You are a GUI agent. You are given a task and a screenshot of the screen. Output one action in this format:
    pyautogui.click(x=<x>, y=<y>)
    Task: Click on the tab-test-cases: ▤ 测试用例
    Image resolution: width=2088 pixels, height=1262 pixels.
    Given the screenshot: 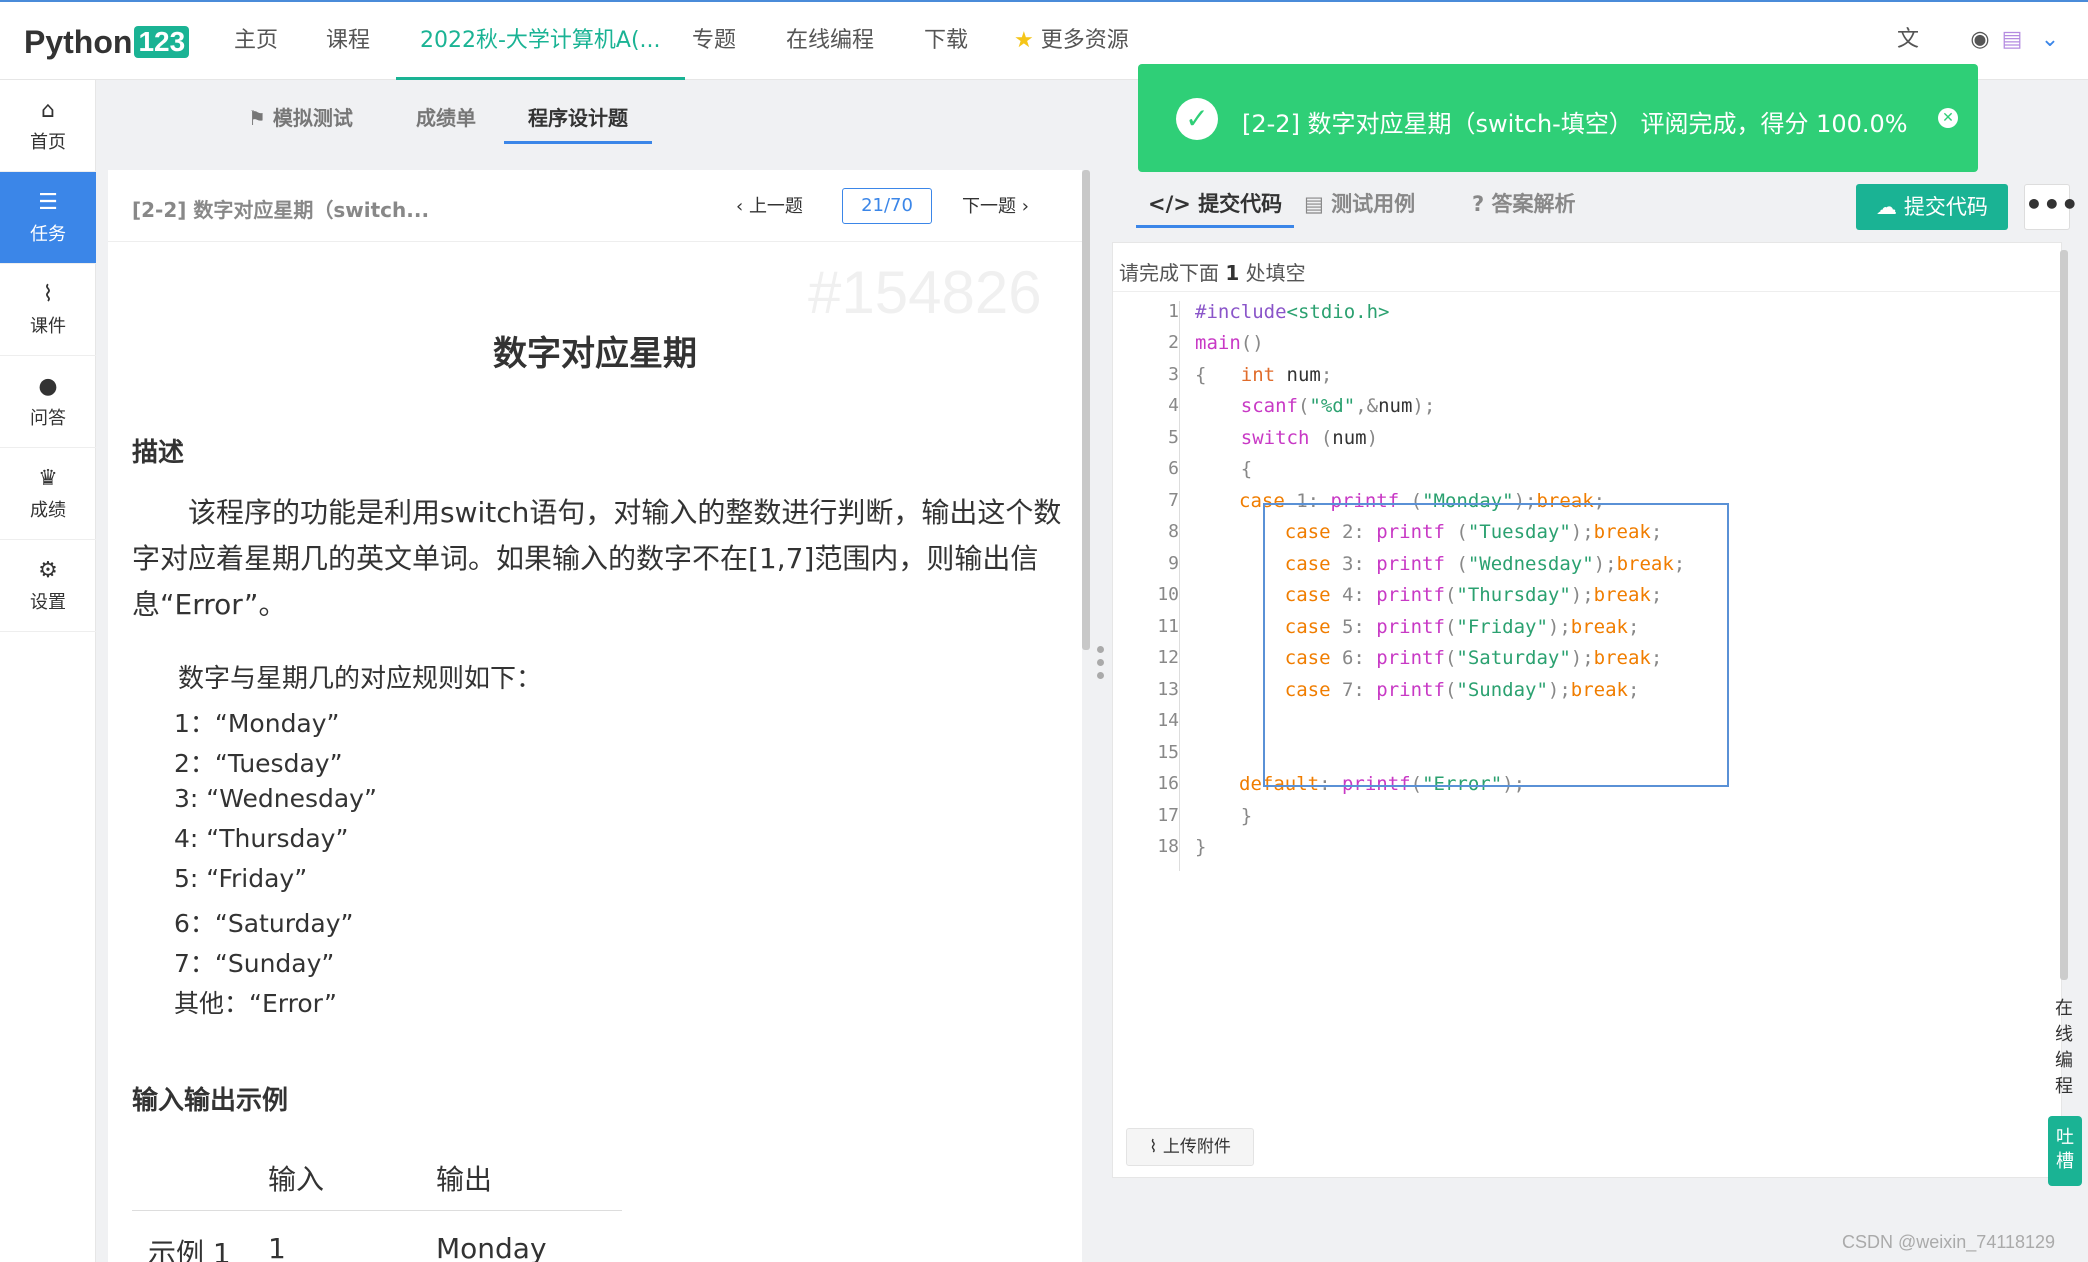 What is the action you would take?
    pyautogui.click(x=1359, y=206)
    